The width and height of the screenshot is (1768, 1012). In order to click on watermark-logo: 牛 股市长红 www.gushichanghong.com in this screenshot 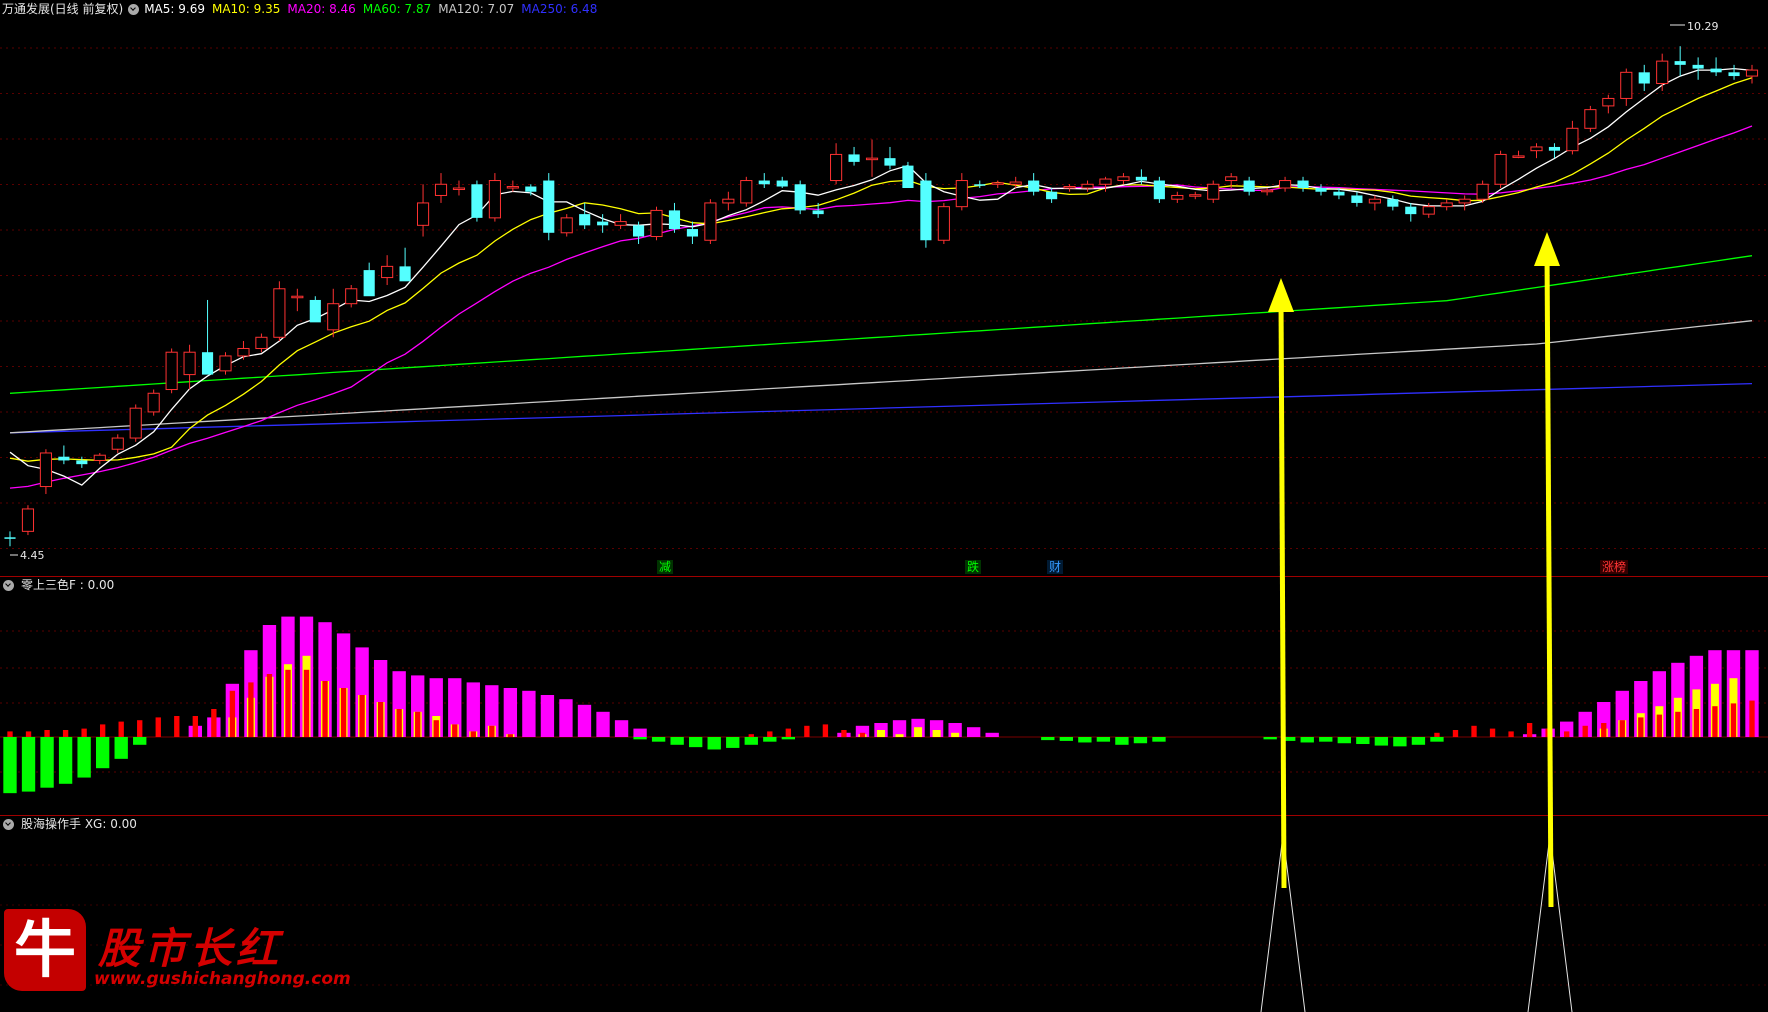, I will do `click(175, 953)`.